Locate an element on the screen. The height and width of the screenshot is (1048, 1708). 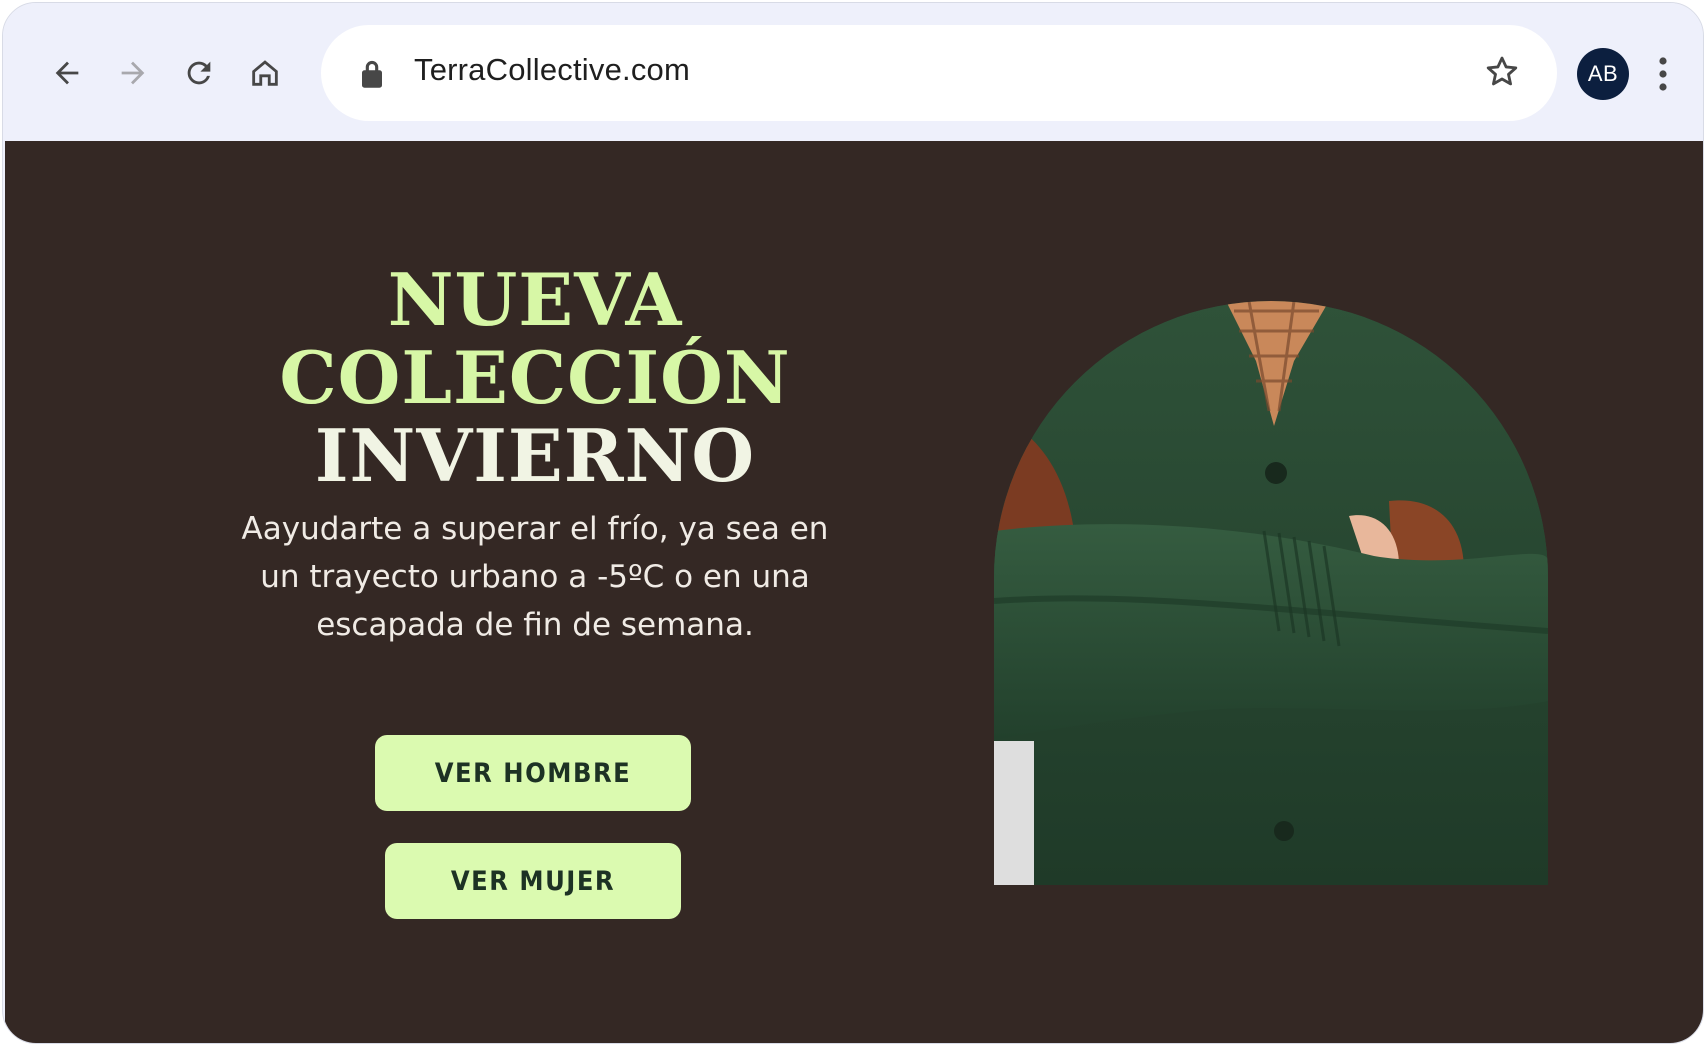
back-button is located at coordinates (67, 73).